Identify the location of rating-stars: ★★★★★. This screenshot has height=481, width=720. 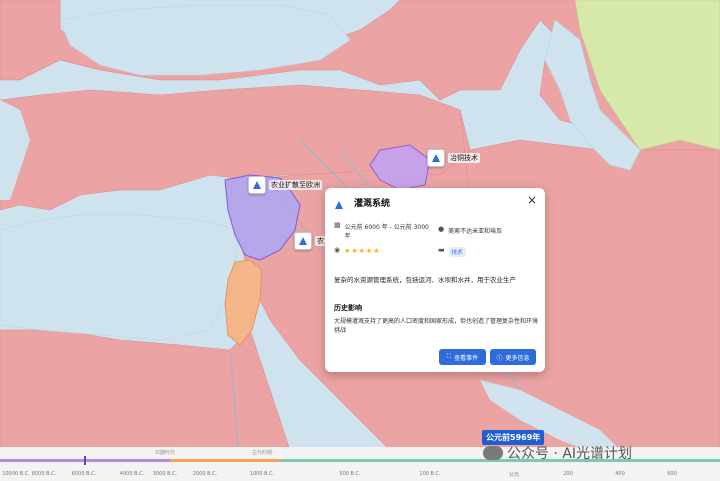
(362, 251).